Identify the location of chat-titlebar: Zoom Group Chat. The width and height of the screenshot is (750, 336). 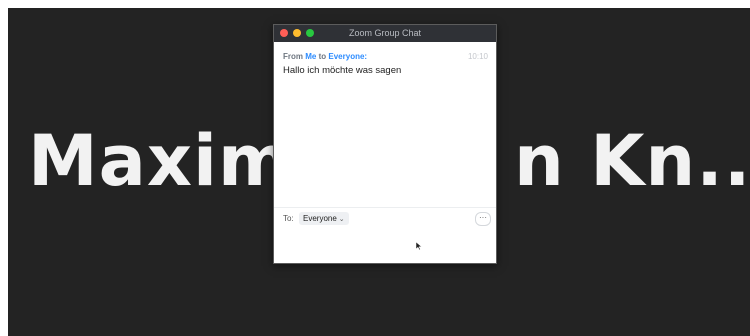
(385, 33).